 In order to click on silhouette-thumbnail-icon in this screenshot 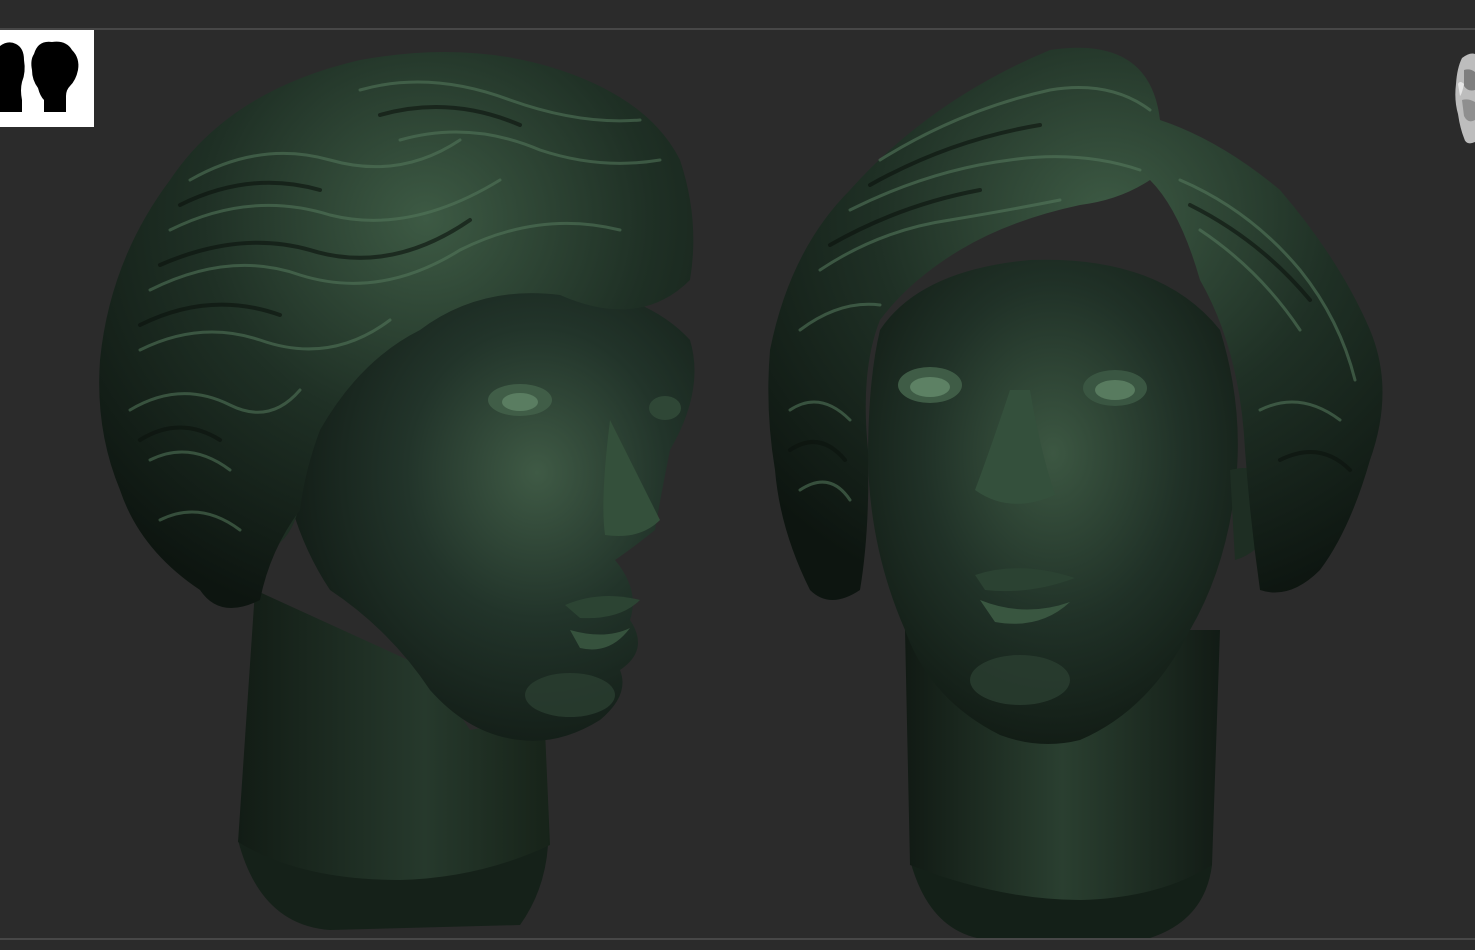, I will do `click(39, 76)`.